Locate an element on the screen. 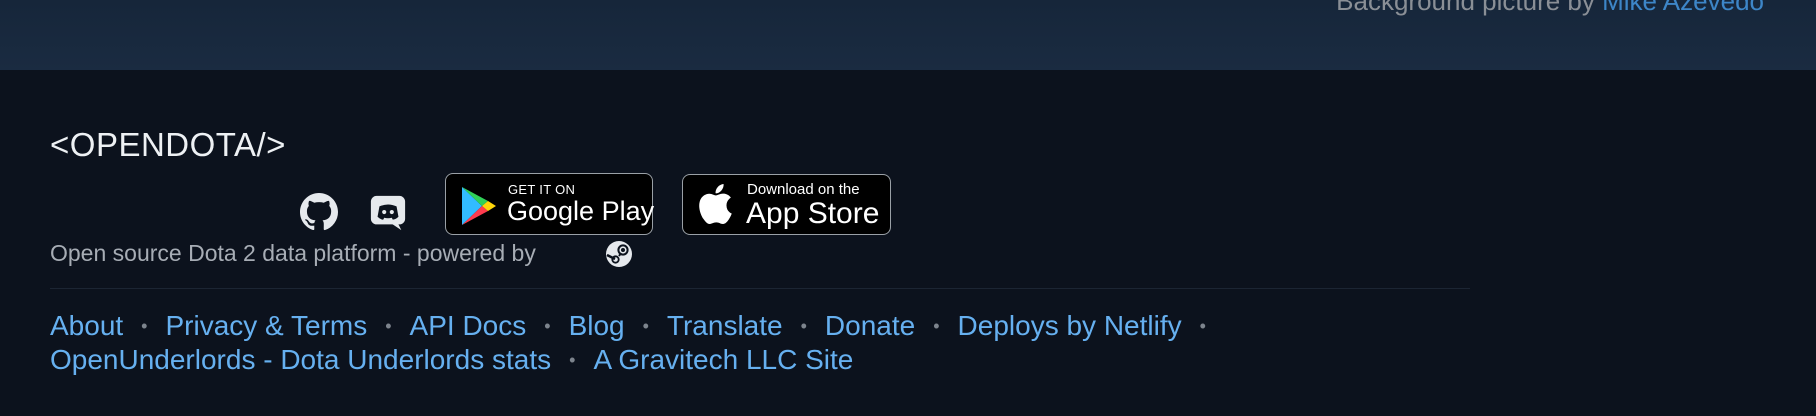 This screenshot has width=1816, height=416. google-play-badge: GET IT ON Google Play is located at coordinates (550, 204).